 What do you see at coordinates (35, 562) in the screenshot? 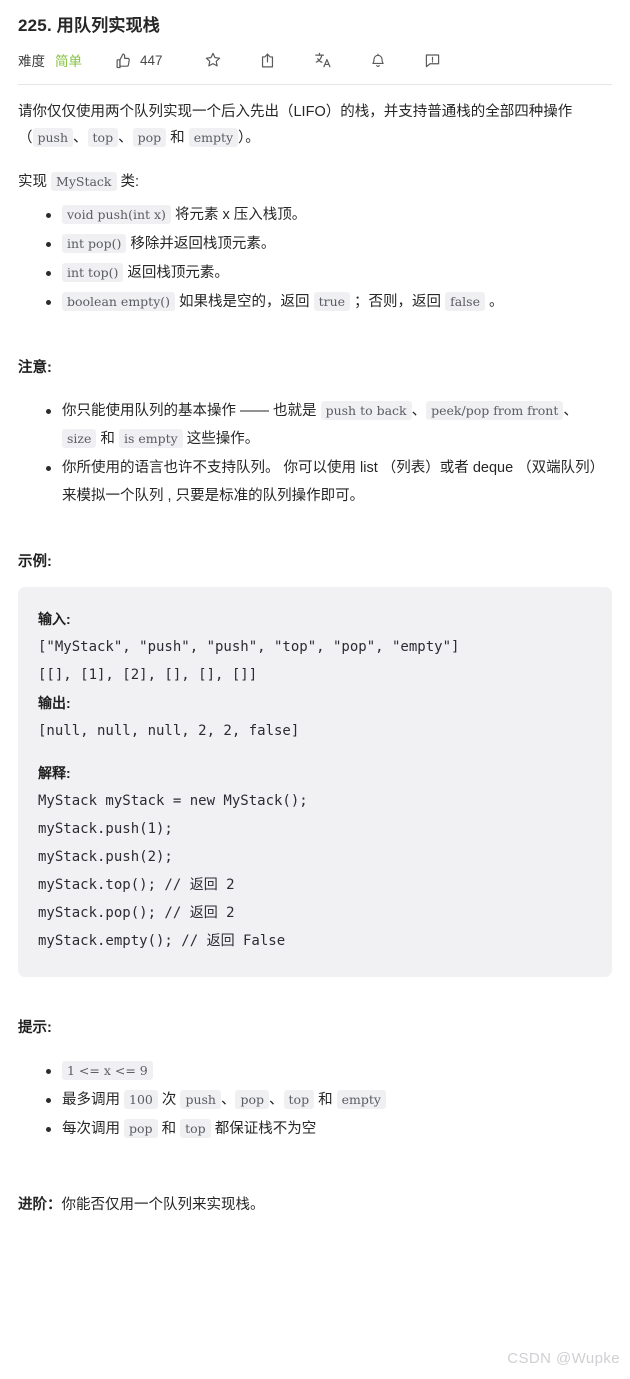
I see `example-heading: 示例:` at bounding box center [35, 562].